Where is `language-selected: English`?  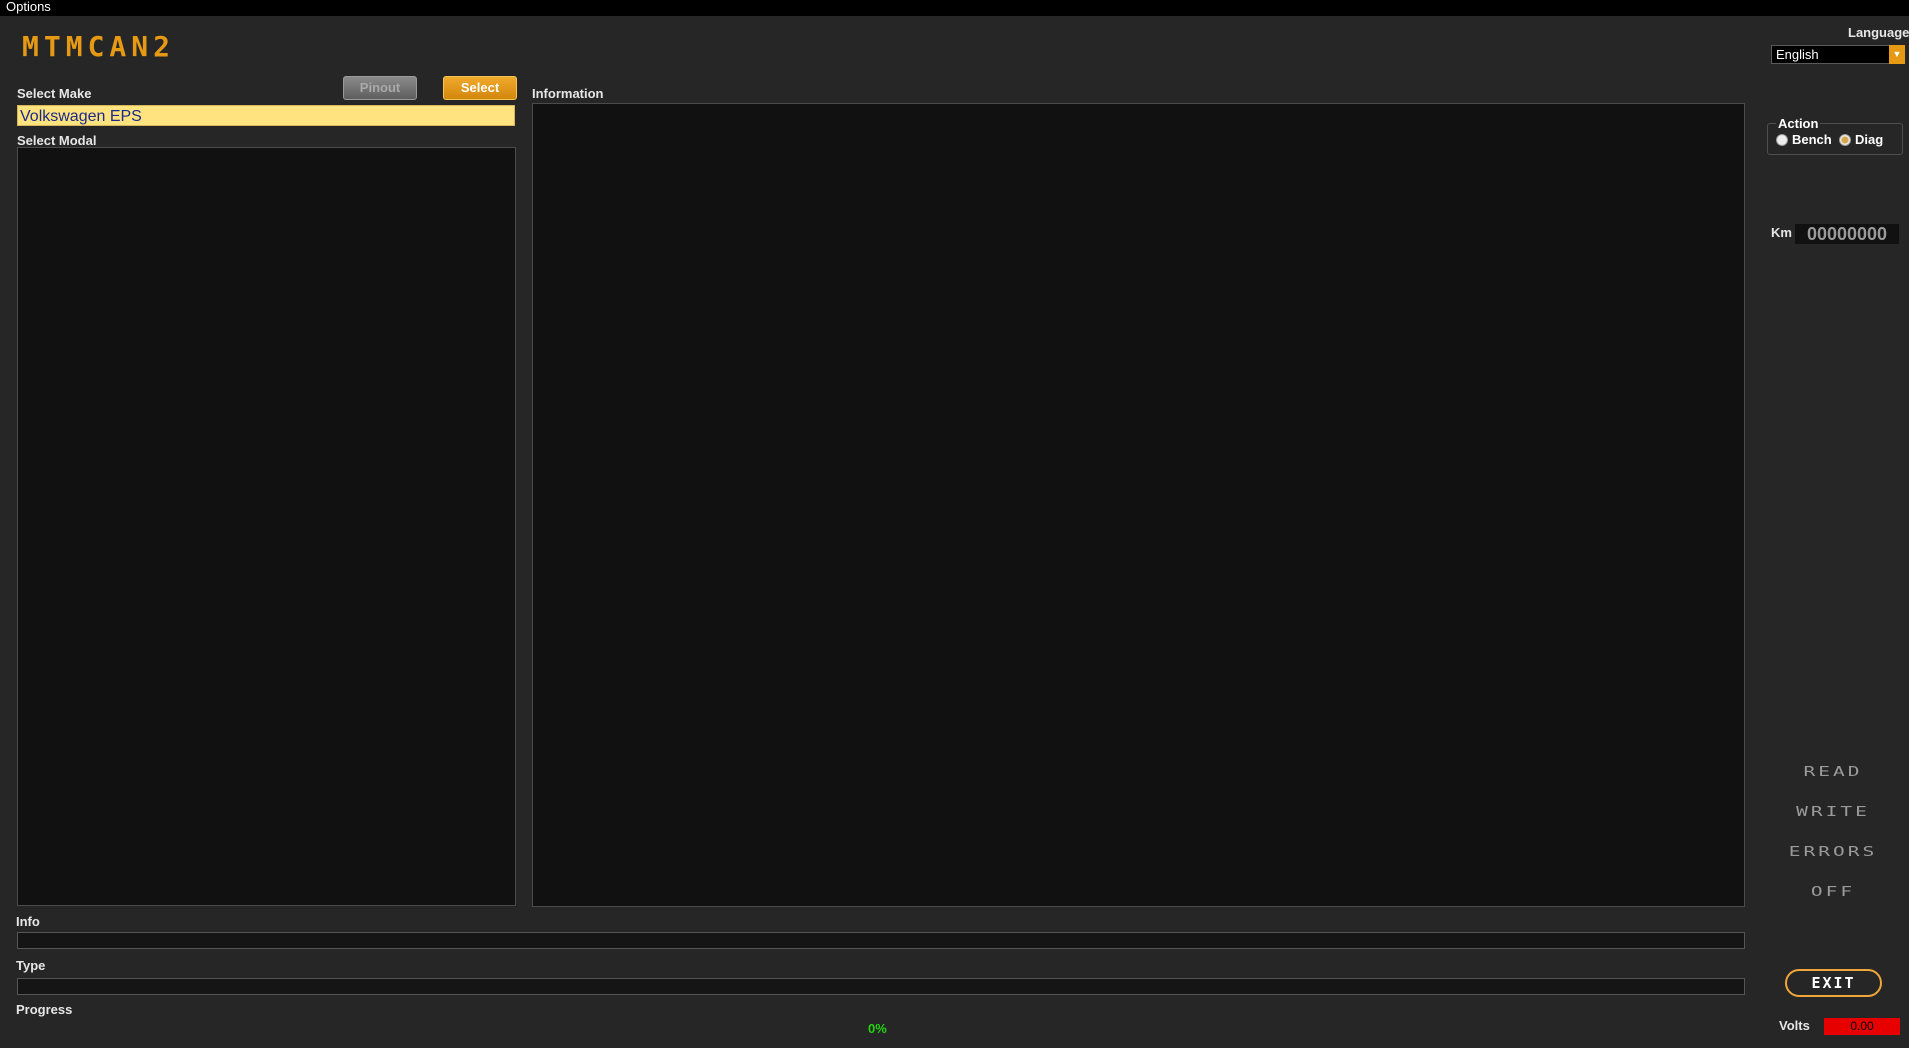 language-selected: English is located at coordinates (1797, 54).